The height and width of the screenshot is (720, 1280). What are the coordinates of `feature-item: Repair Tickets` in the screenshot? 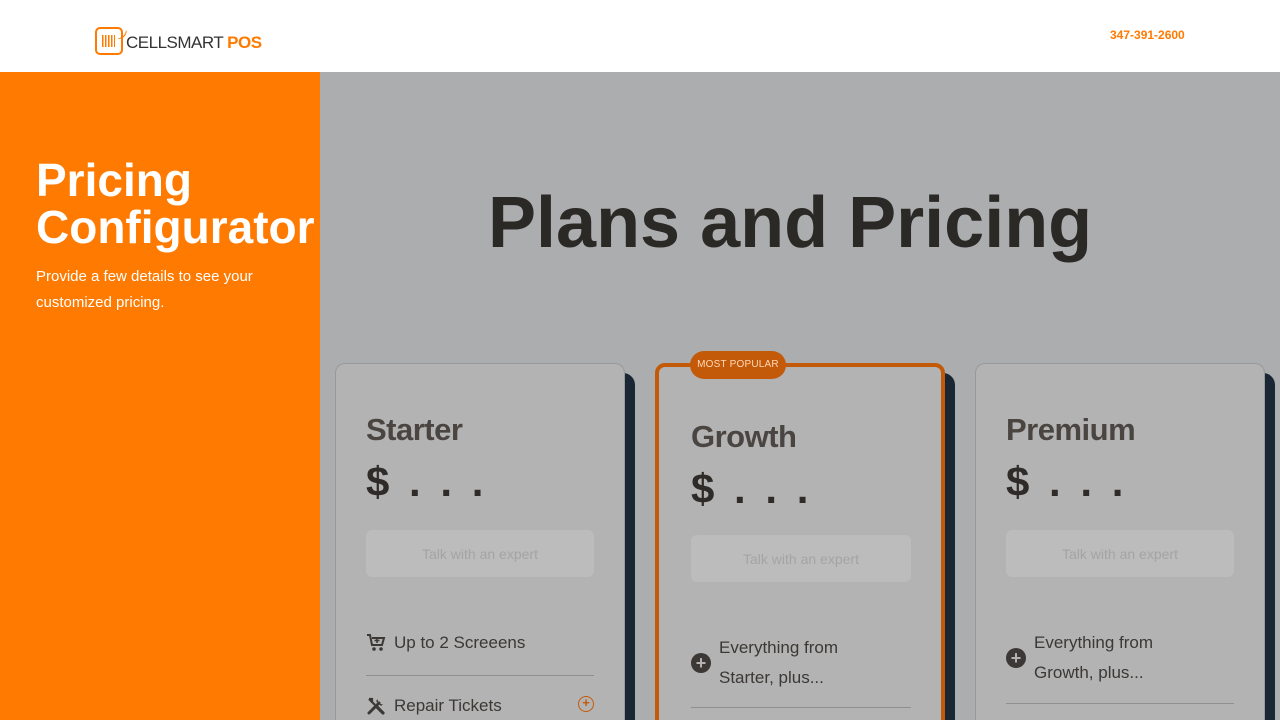 It's located at (434, 705).